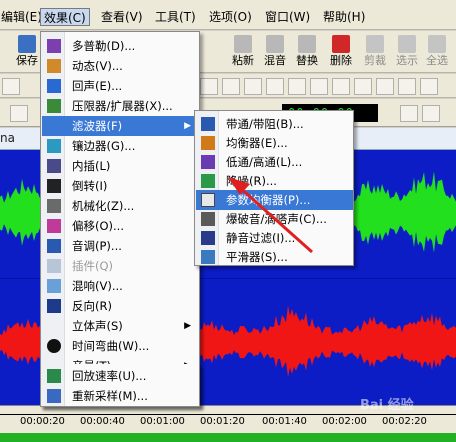  I want to click on menu-item-invert: 倒转(I), so click(120, 186).